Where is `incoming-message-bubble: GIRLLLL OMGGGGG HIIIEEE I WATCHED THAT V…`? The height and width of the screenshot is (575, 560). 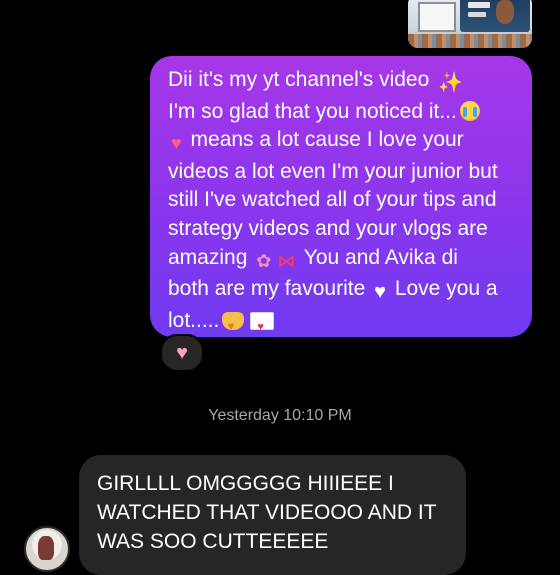 incoming-message-bubble: GIRLLLL OMGGGGG HIIIEEE I WATCHED THAT V… is located at coordinates (272, 515).